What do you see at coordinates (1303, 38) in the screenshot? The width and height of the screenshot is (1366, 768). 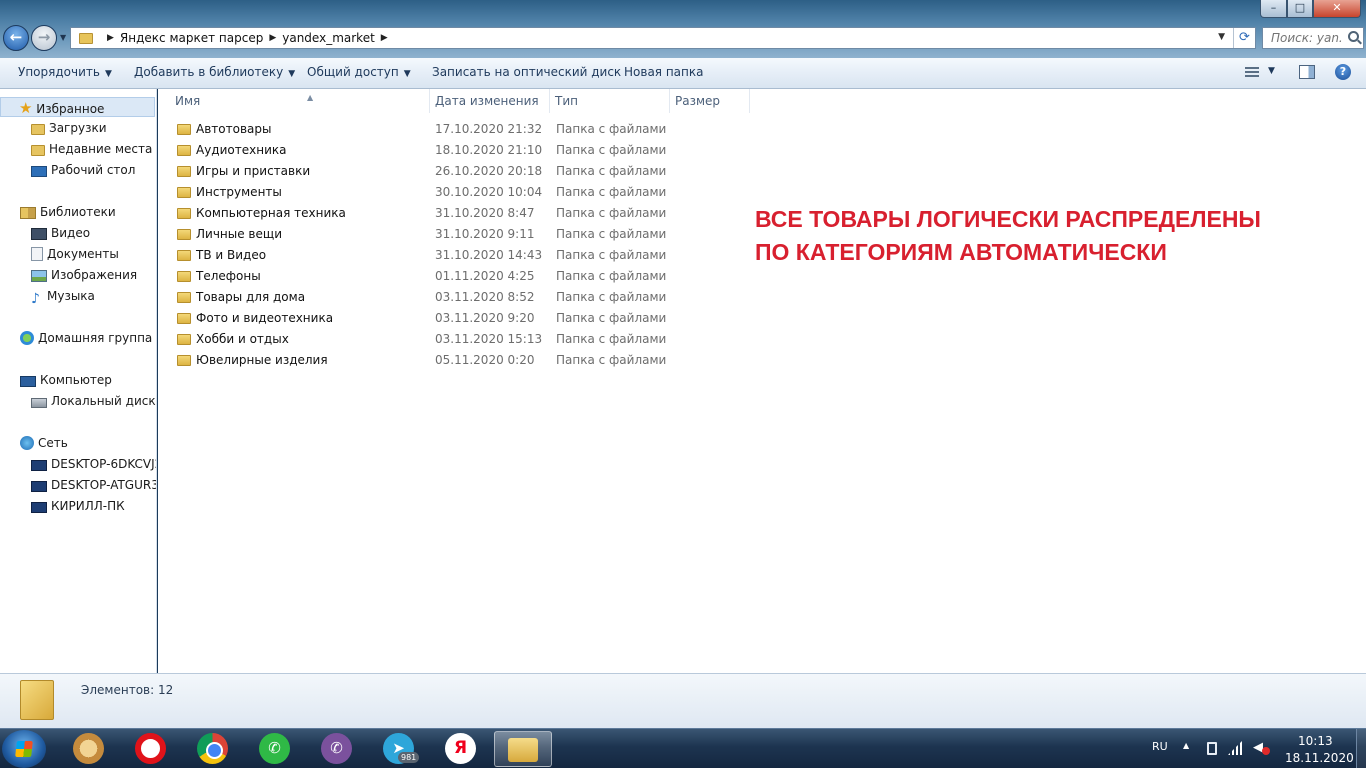 I see `search-input` at bounding box center [1303, 38].